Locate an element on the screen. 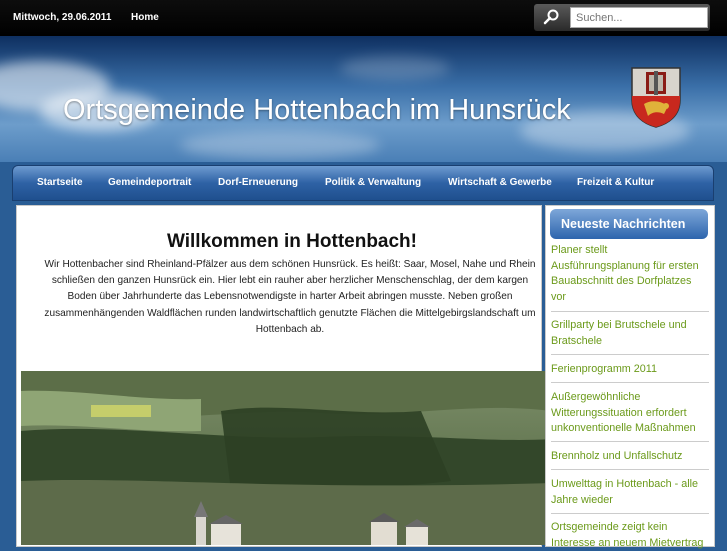 The image size is (727, 551). site-title: Ortsgemeinde Hottenbach im Hunsrück is located at coordinates (317, 110).